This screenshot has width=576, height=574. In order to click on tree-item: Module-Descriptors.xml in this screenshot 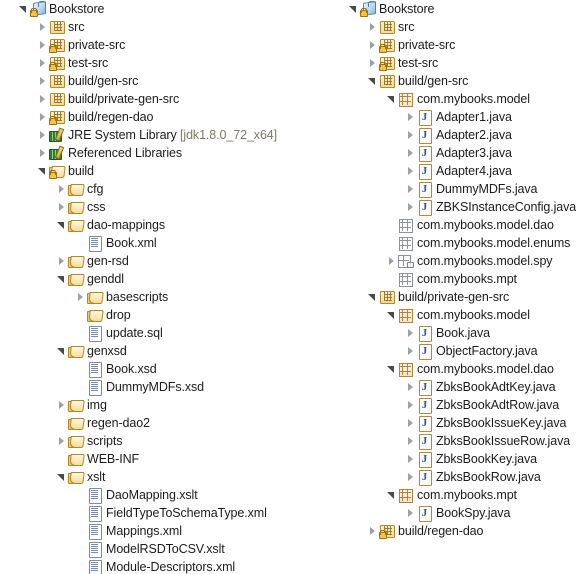, I will do `click(160, 566)`.